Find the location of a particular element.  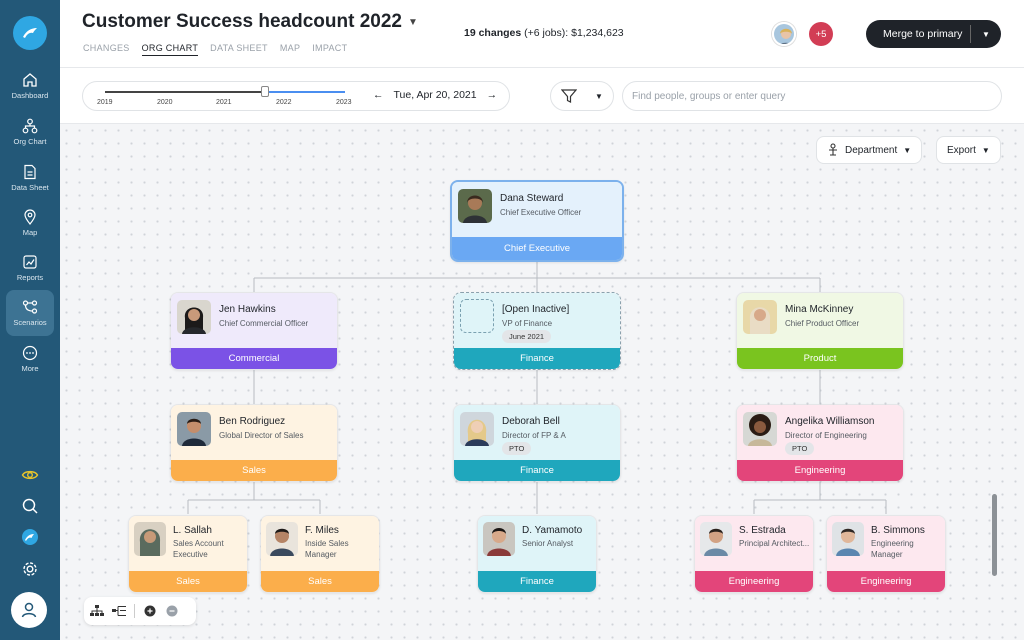

person-name: L. Sallah is located at coordinates (192, 530).